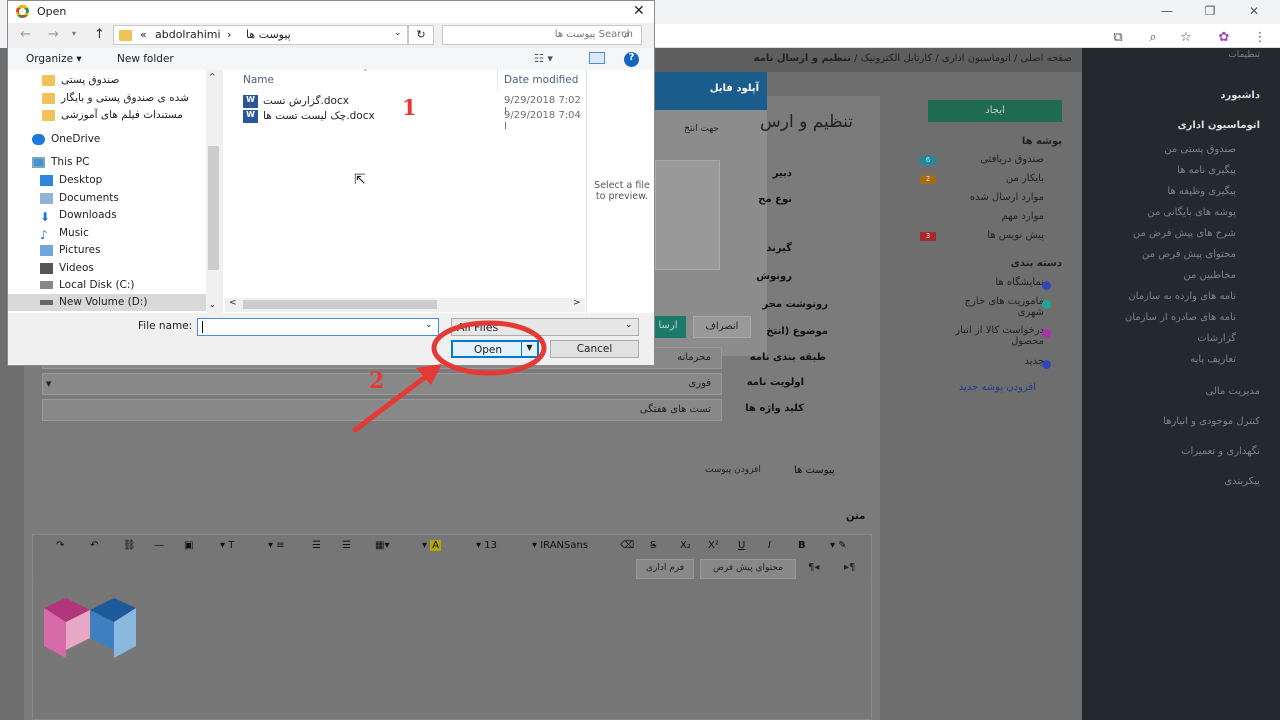  Describe the element at coordinates (597, 58) in the screenshot. I see `preview-pane-icon` at that location.